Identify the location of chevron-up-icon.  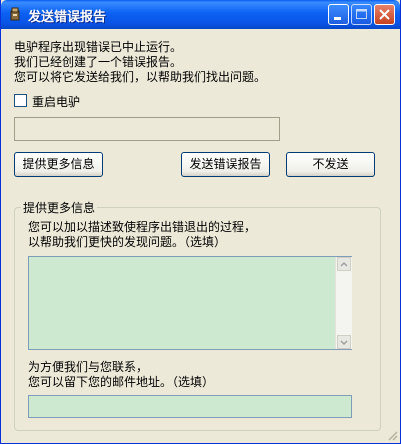
(344, 264).